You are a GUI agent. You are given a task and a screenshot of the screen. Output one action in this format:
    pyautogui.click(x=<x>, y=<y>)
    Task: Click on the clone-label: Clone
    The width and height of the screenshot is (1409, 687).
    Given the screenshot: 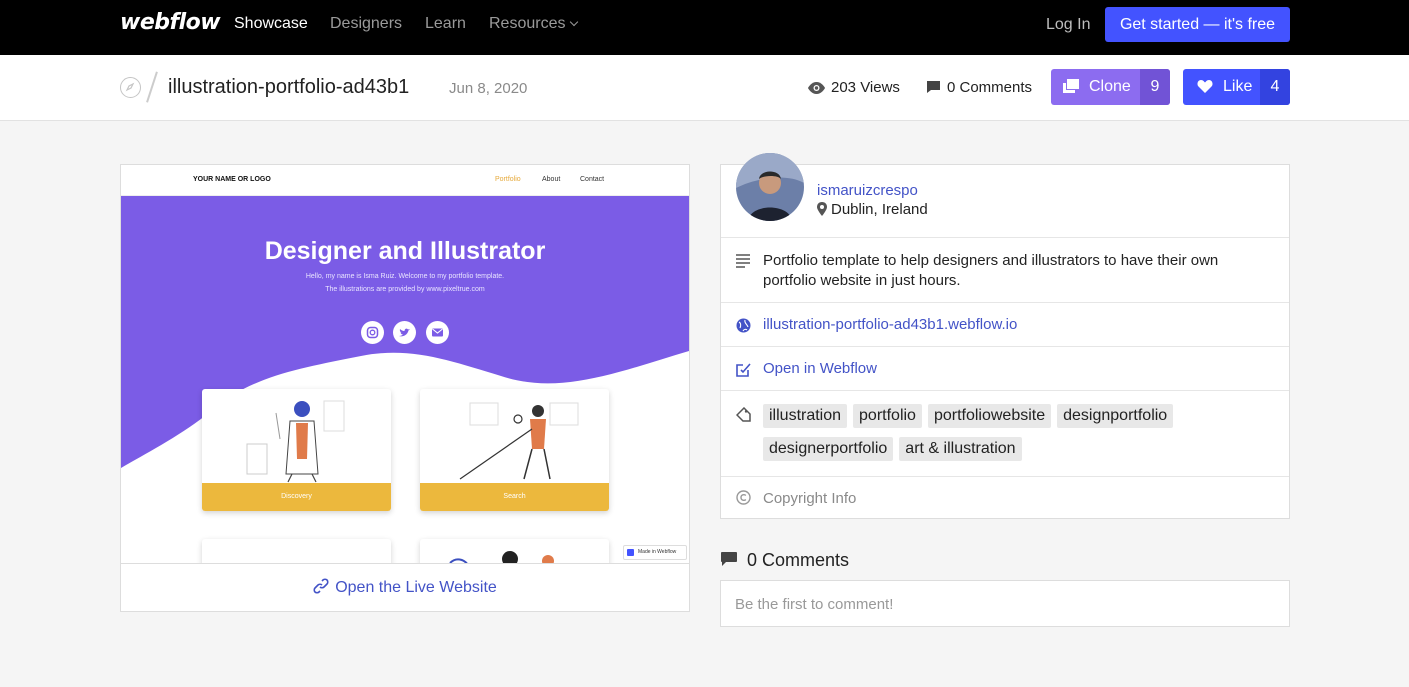 What is the action you would take?
    pyautogui.click(x=1097, y=87)
    